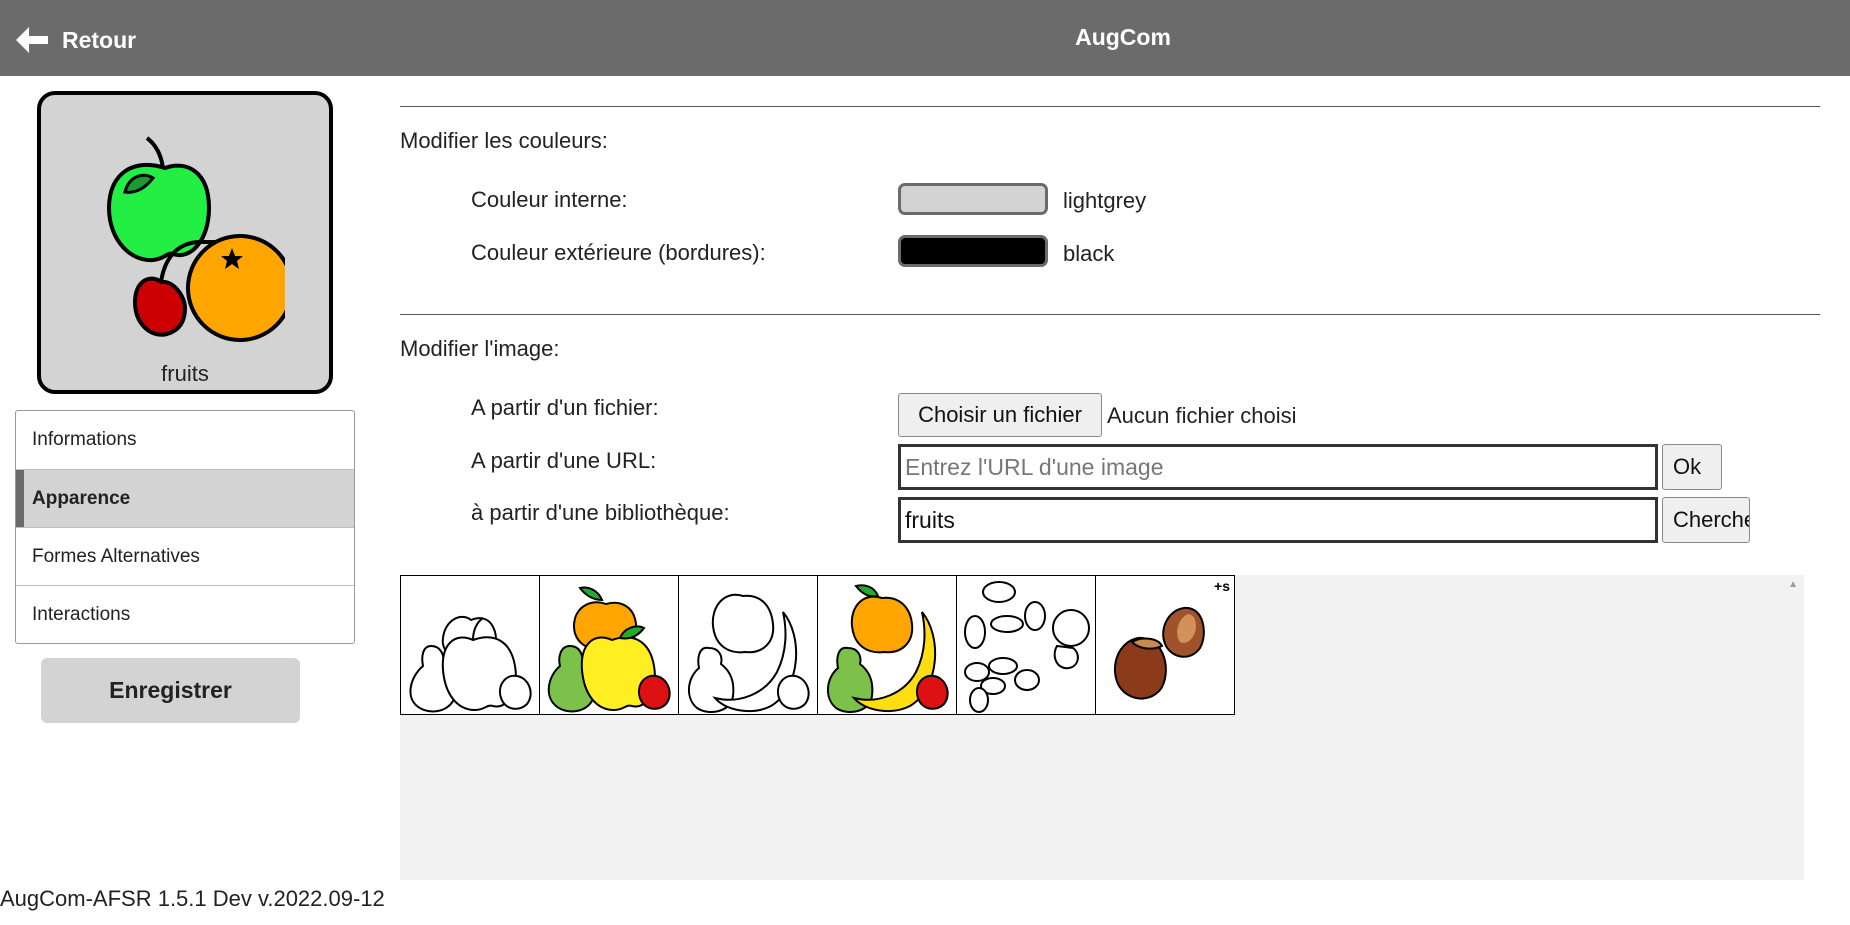 Image resolution: width=1850 pixels, height=925 pixels. I want to click on save-button: Enregistrer, so click(170, 690).